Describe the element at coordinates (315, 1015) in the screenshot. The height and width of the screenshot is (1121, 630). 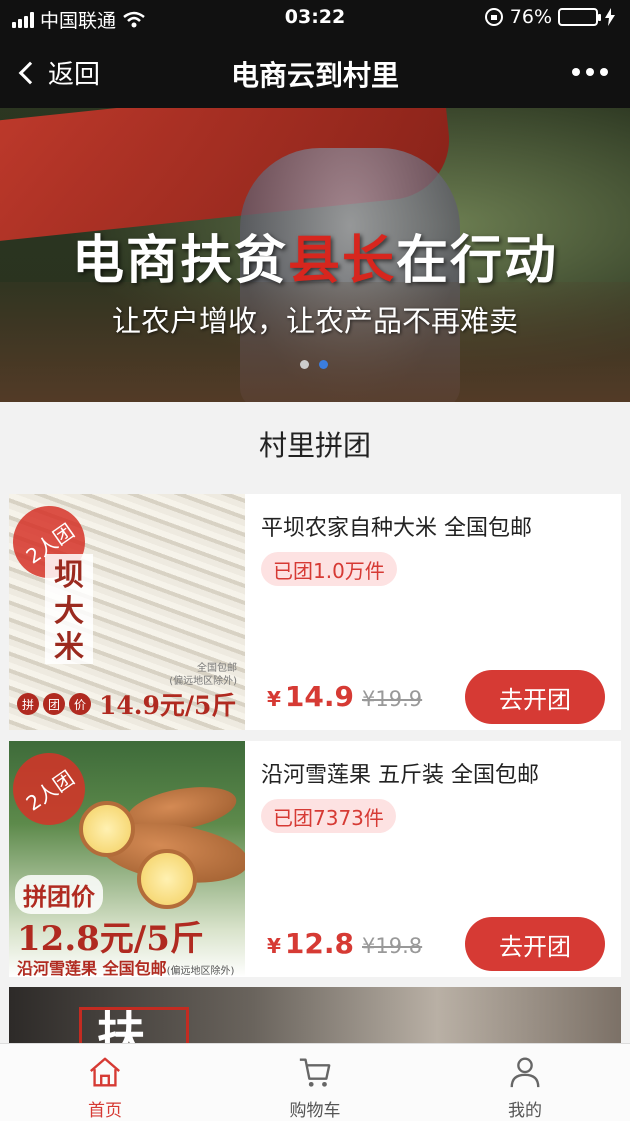
I see `next-banner-card: 扶` at that location.